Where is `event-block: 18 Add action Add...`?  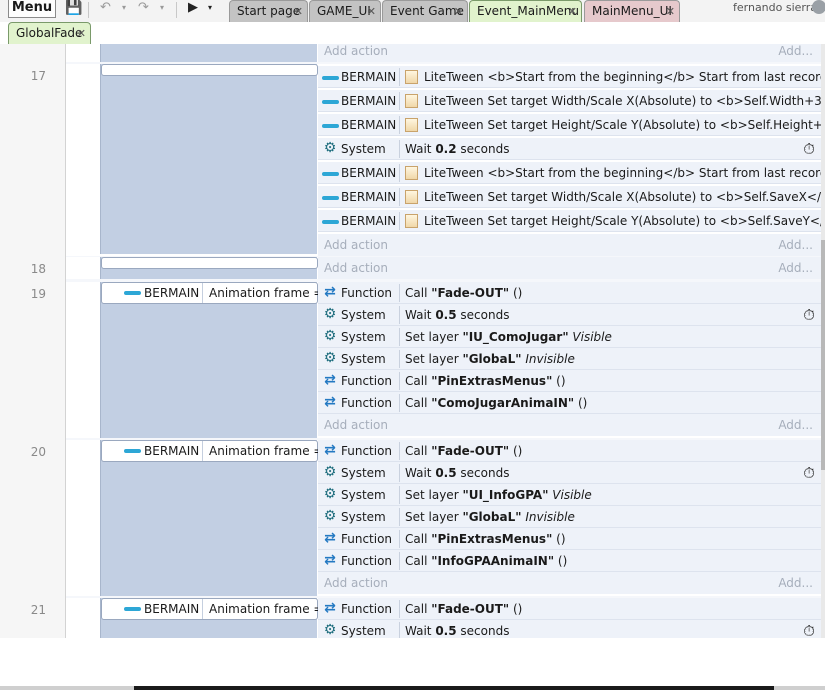 event-block: 18 Add action Add... is located at coordinates (426, 268).